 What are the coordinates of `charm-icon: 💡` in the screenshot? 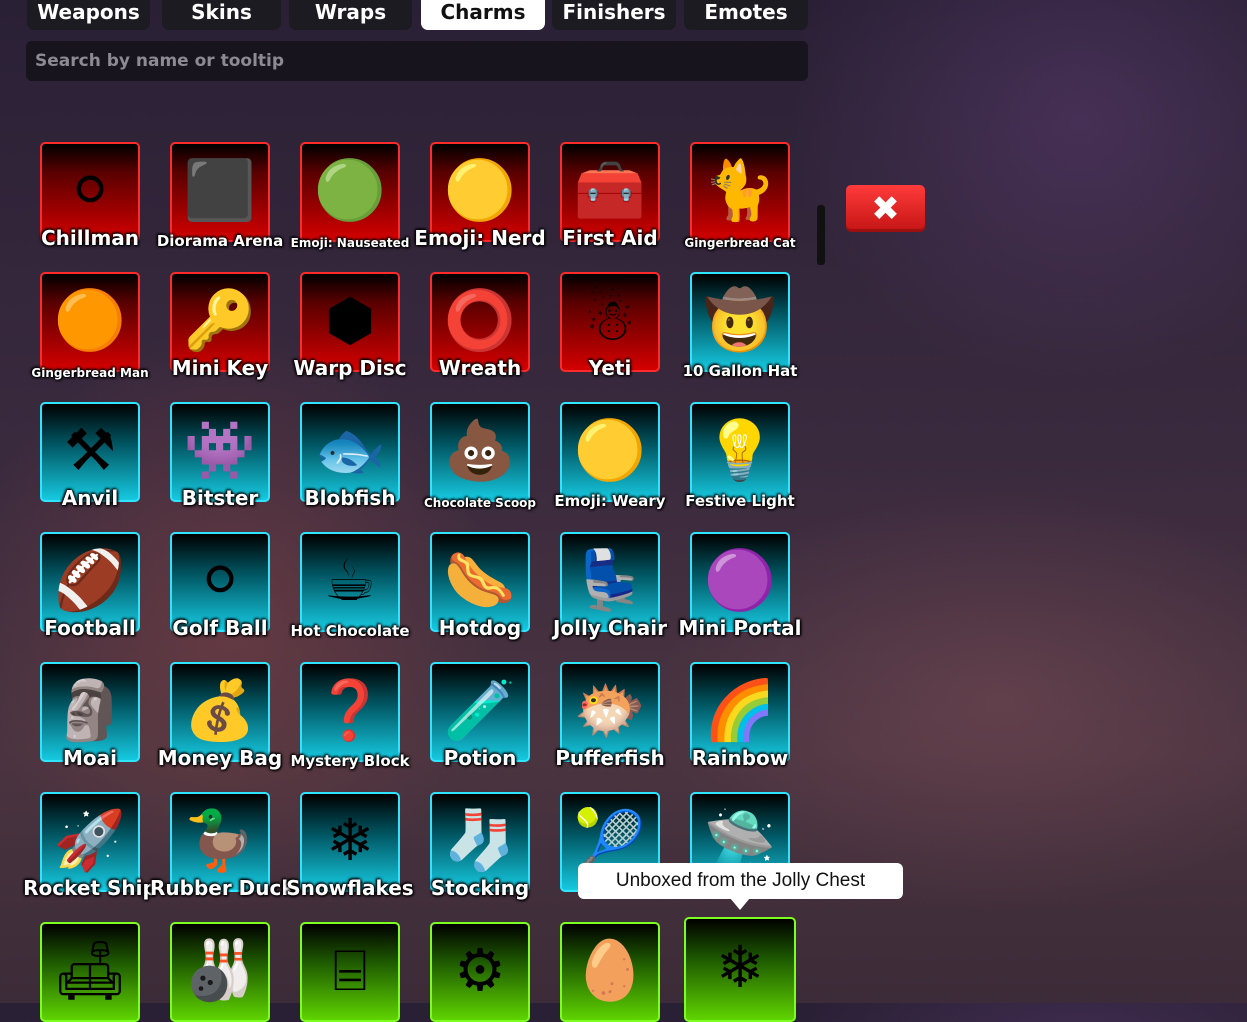 It's located at (740, 450).